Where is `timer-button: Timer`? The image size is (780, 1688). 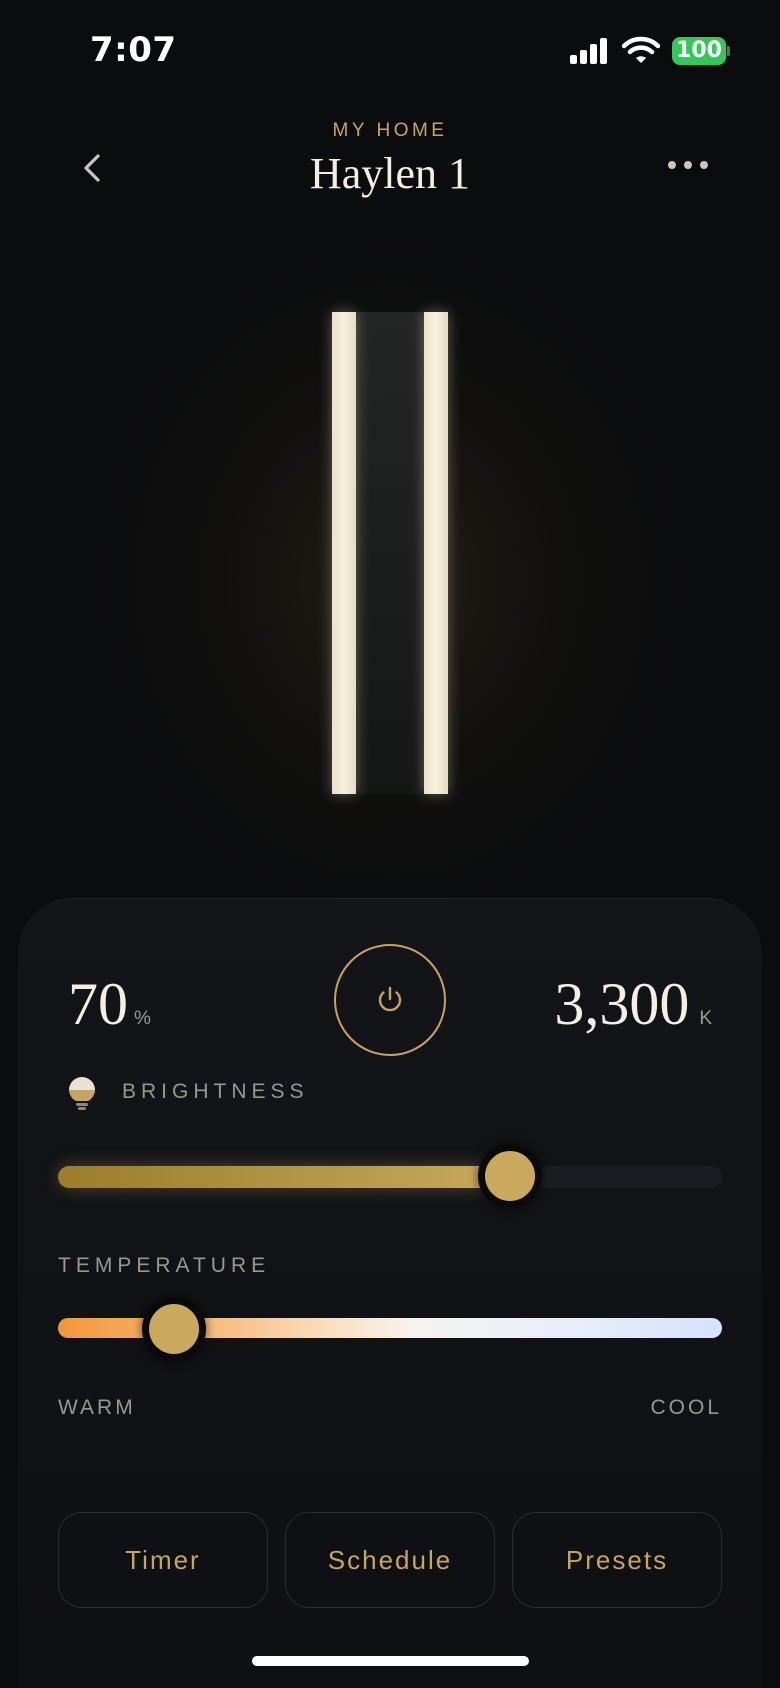 timer-button: Timer is located at coordinates (163, 1560).